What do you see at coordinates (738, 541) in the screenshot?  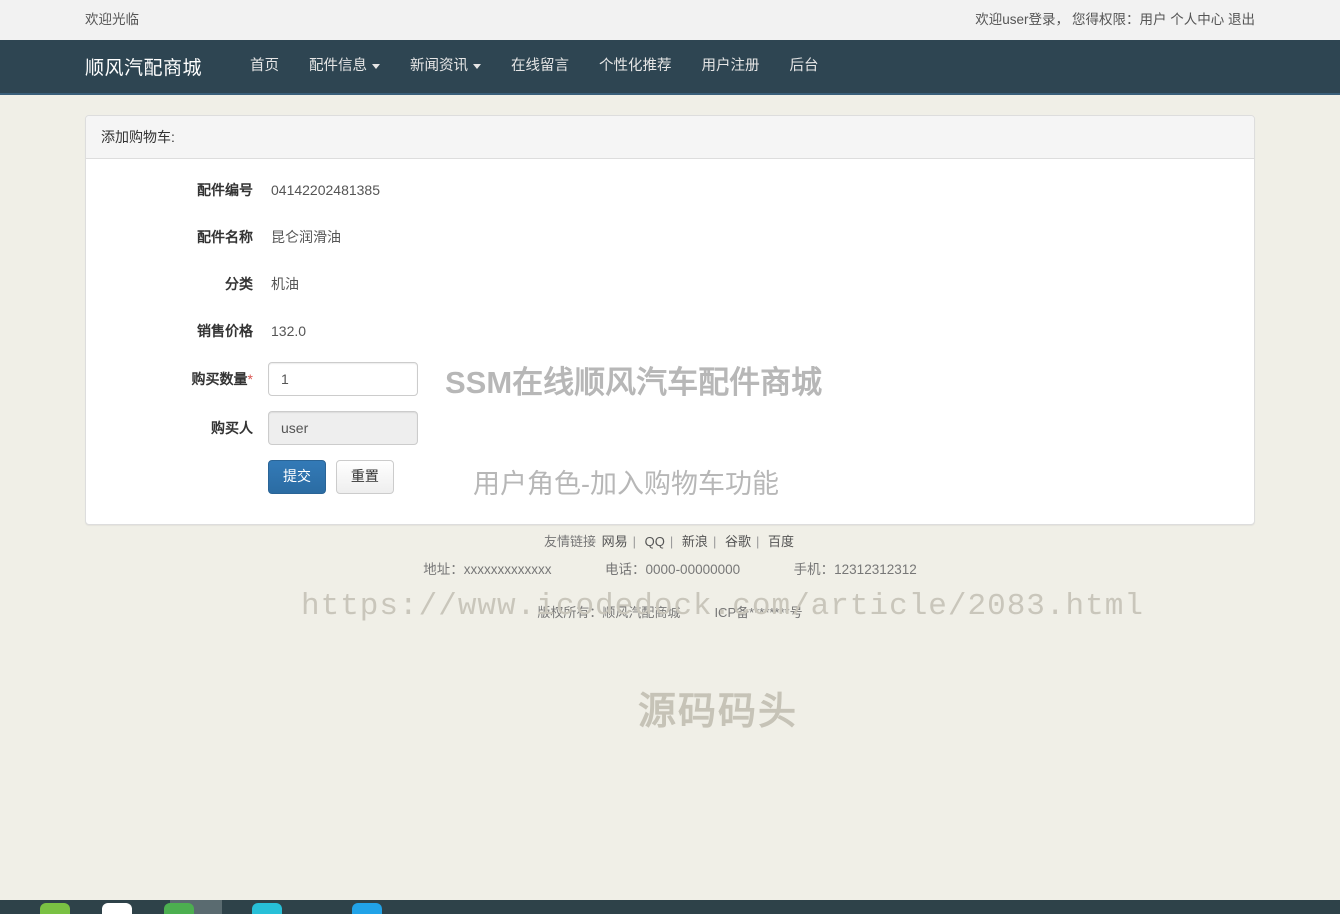 I see `friendly-link-google: 谷歌` at bounding box center [738, 541].